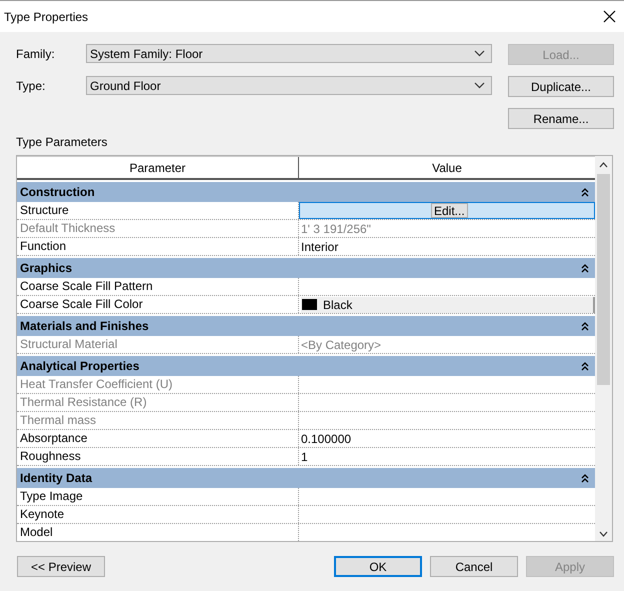  Describe the element at coordinates (326, 439) in the screenshot. I see `parameter-value: 0.100000` at that location.